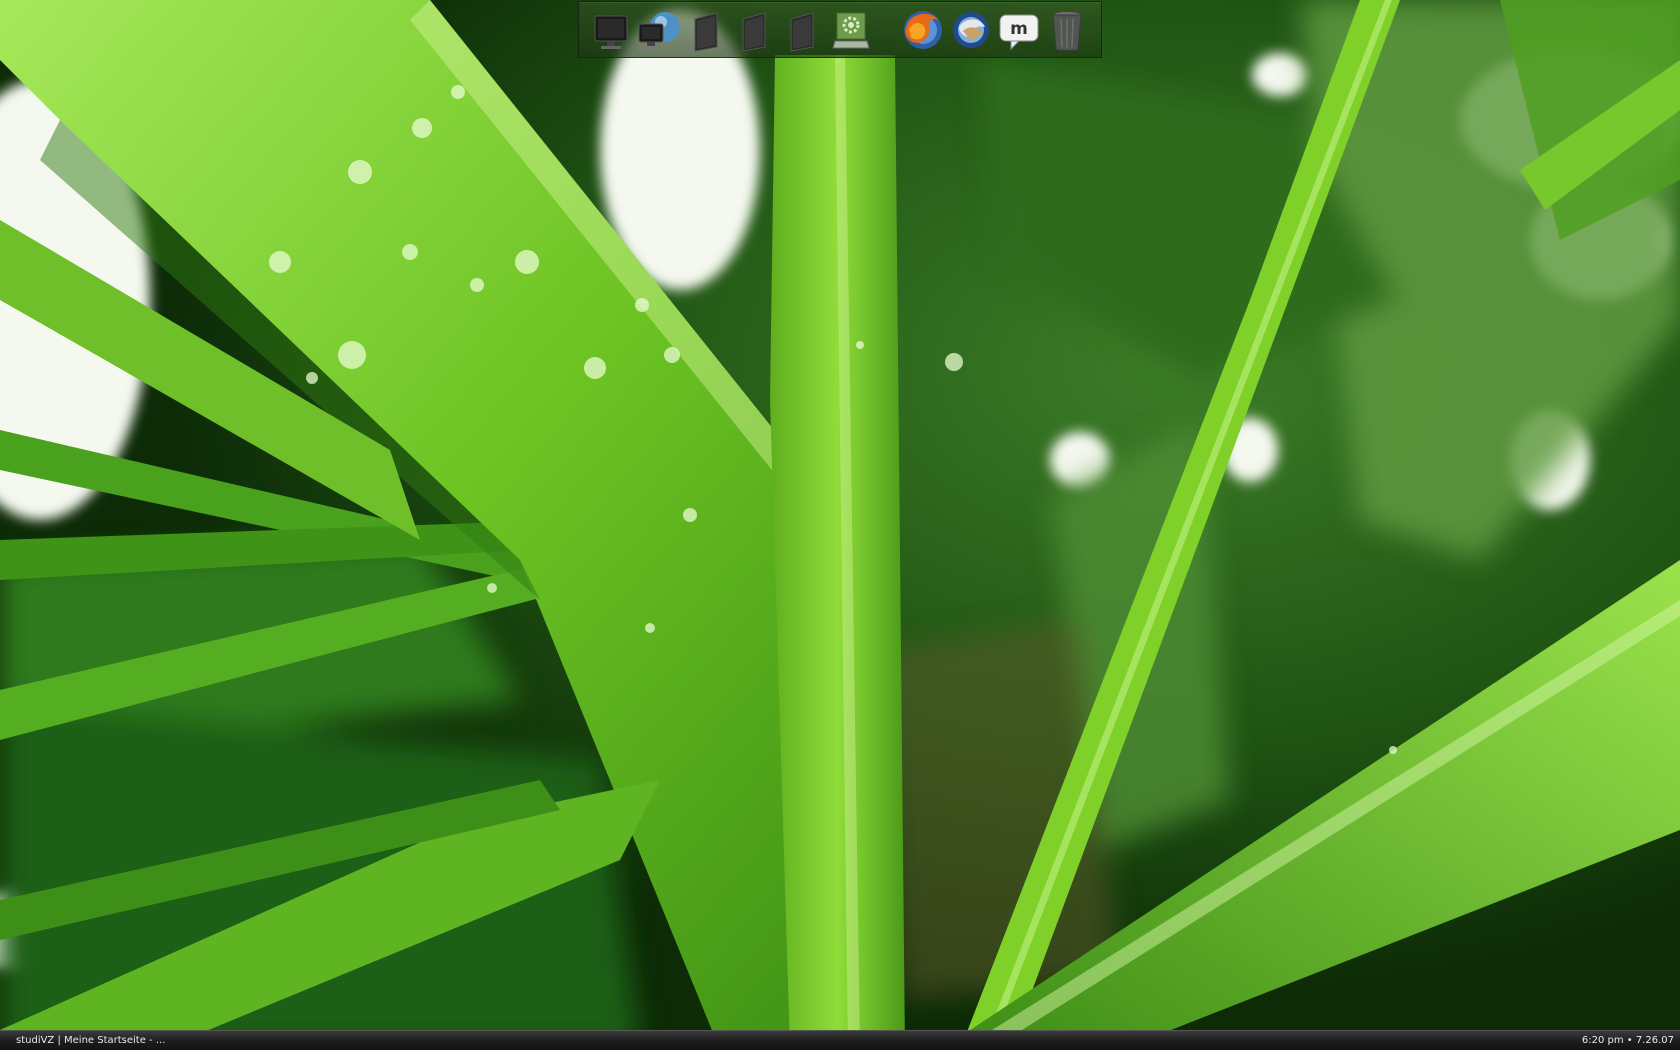  I want to click on clock-date-display: 6:20 pm • 7.26.07, so click(1627, 1040).